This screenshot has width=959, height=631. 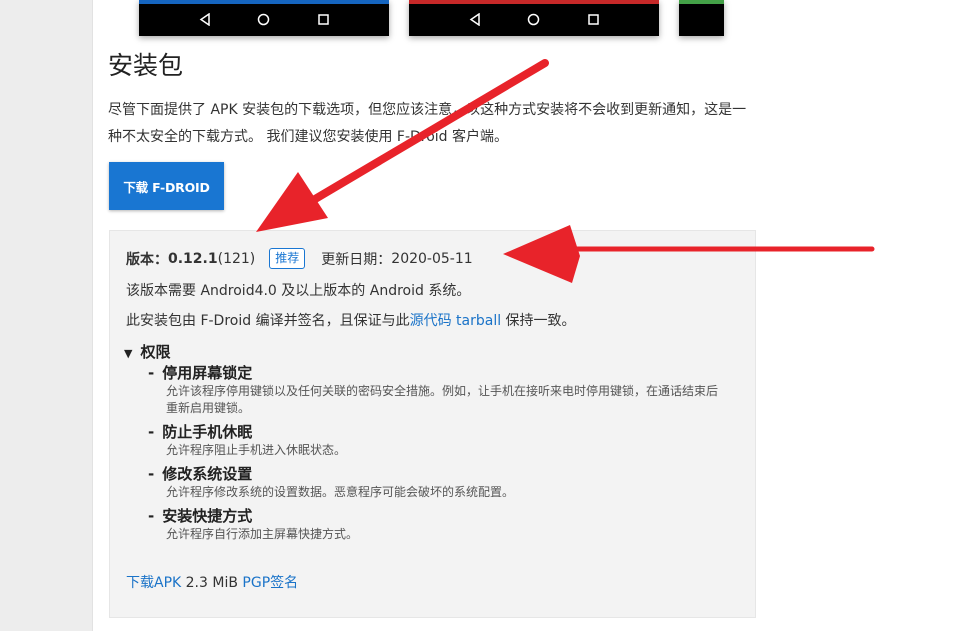 What do you see at coordinates (298, 291) in the screenshot?
I see `android-requirement: 该版本需要 Android4.0 及以上版本的 Android 系统。` at bounding box center [298, 291].